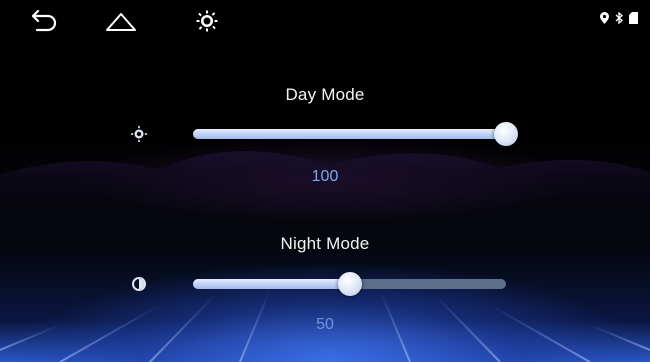 The image size is (650, 362). Describe the element at coordinates (325, 176) in the screenshot. I see `day-mode-value: 100` at that location.